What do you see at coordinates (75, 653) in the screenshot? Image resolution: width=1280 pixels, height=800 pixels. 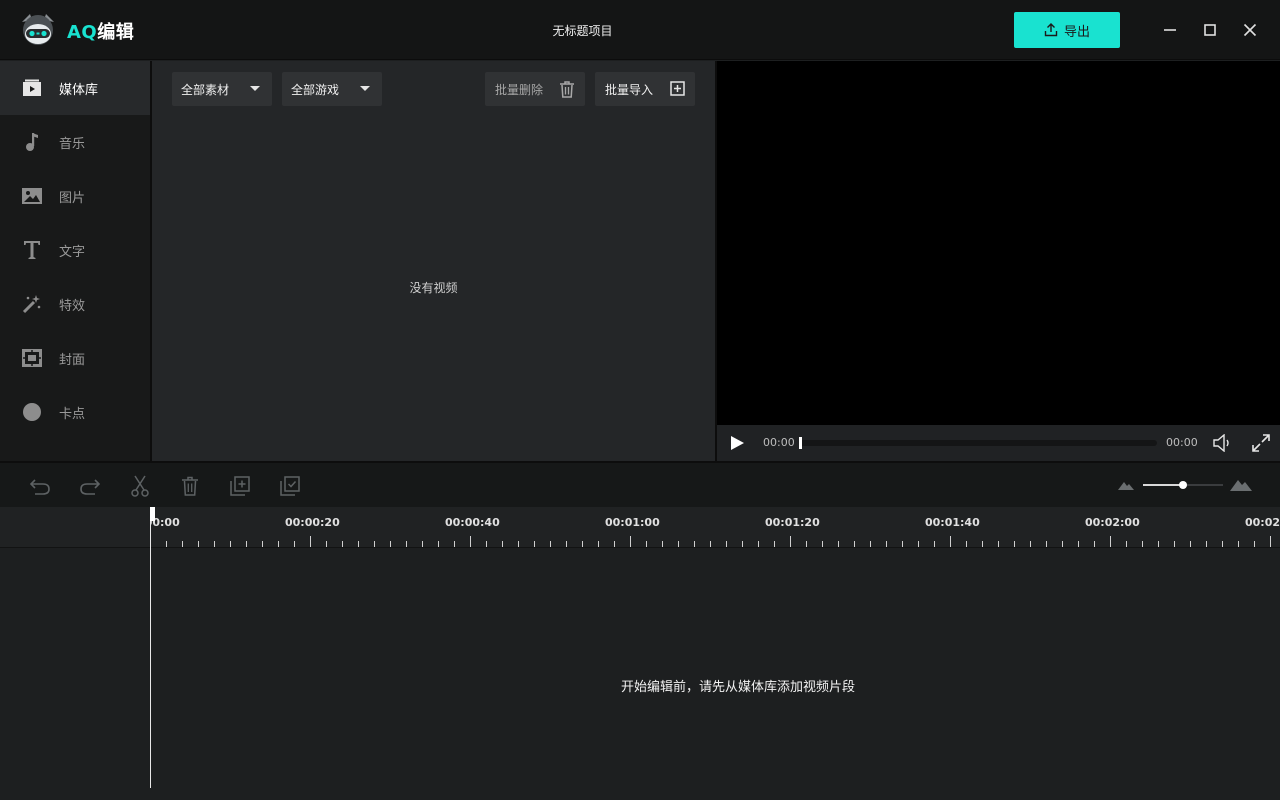 I see `track-header-column` at bounding box center [75, 653].